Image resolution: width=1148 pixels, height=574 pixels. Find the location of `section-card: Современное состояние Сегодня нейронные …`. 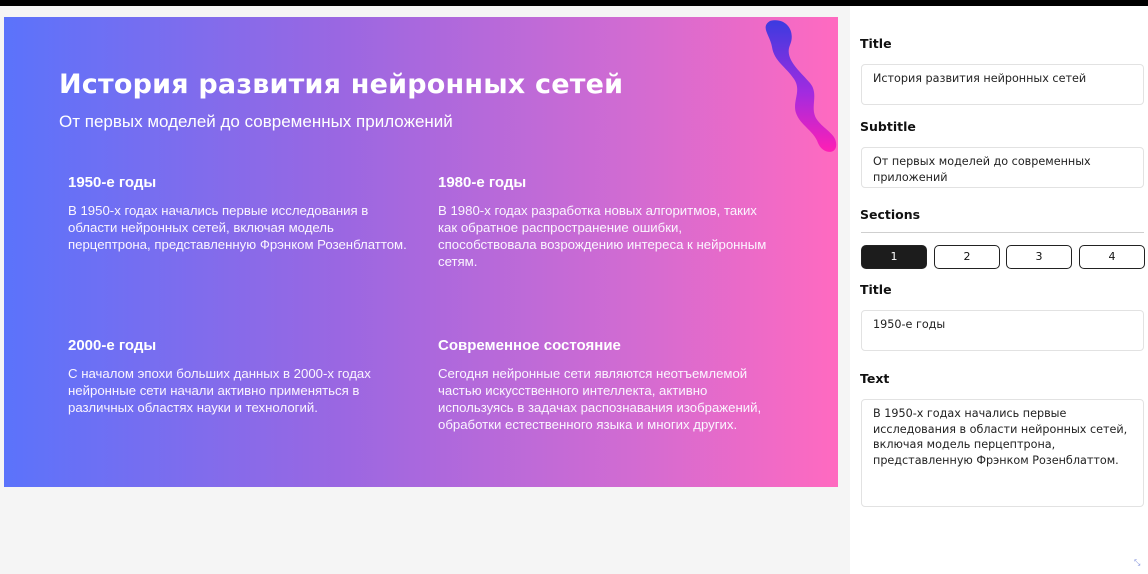

section-card: Современное состояние Сегодня нейронные … is located at coordinates (608, 385).